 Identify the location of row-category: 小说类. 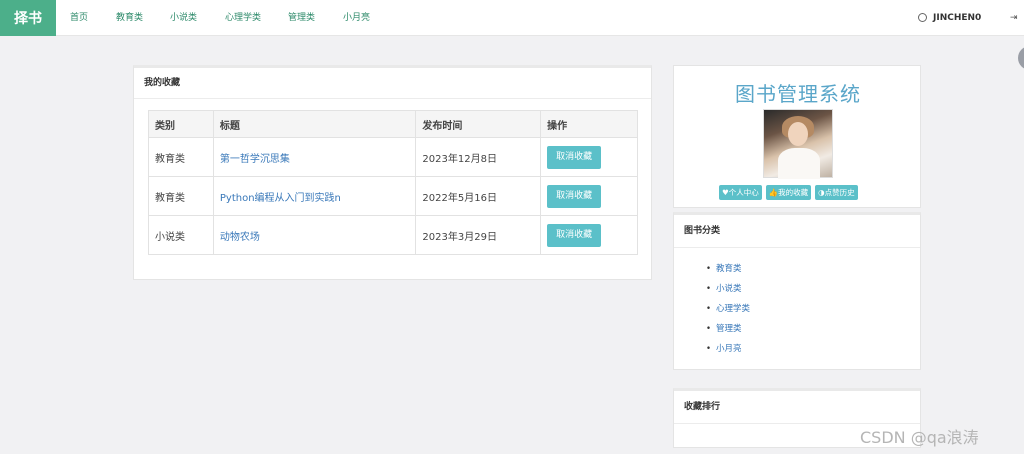
(181, 235).